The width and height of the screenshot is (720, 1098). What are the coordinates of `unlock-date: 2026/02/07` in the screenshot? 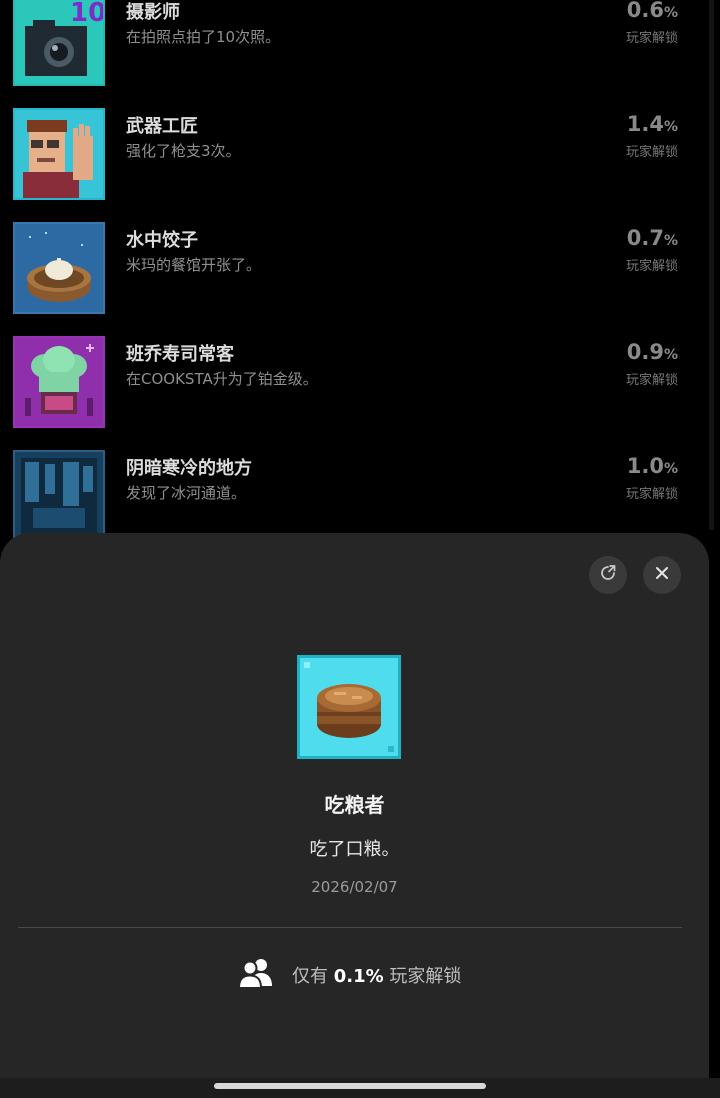 It's located at (354, 887).